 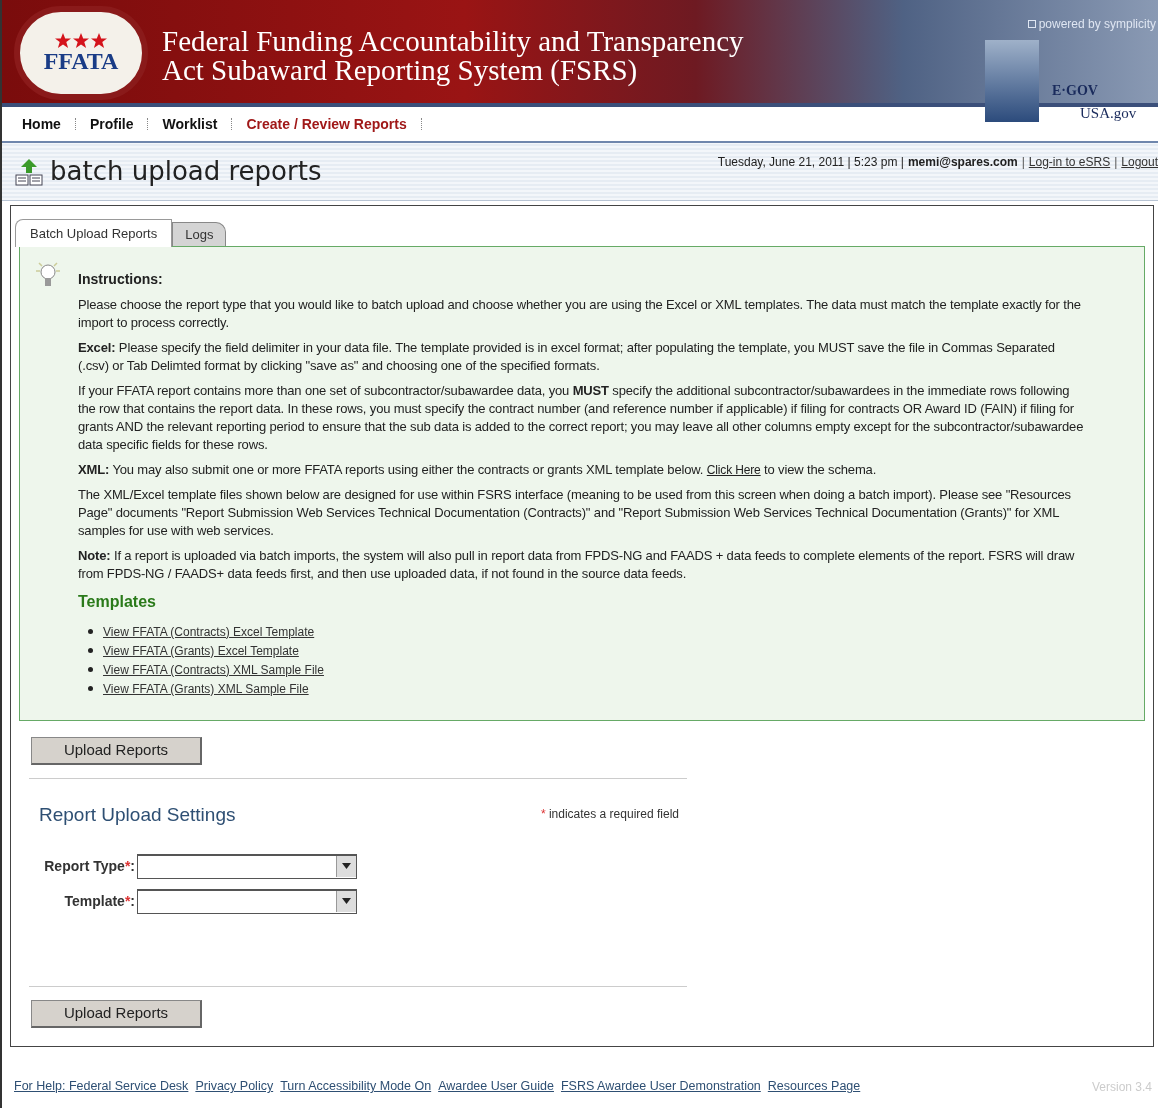 I want to click on tab: Batch Upload Reports, so click(x=94, y=233).